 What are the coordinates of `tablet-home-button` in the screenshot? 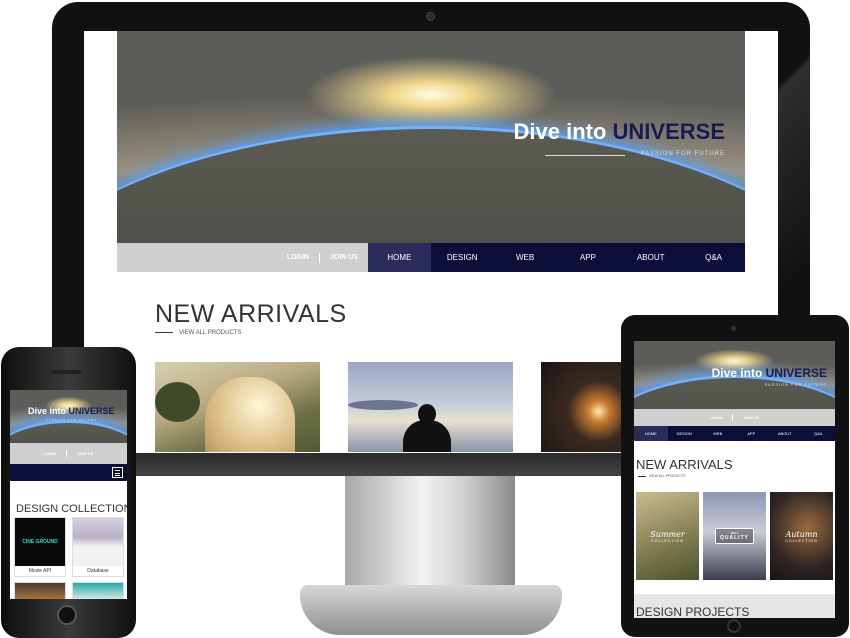 It's located at (734, 626).